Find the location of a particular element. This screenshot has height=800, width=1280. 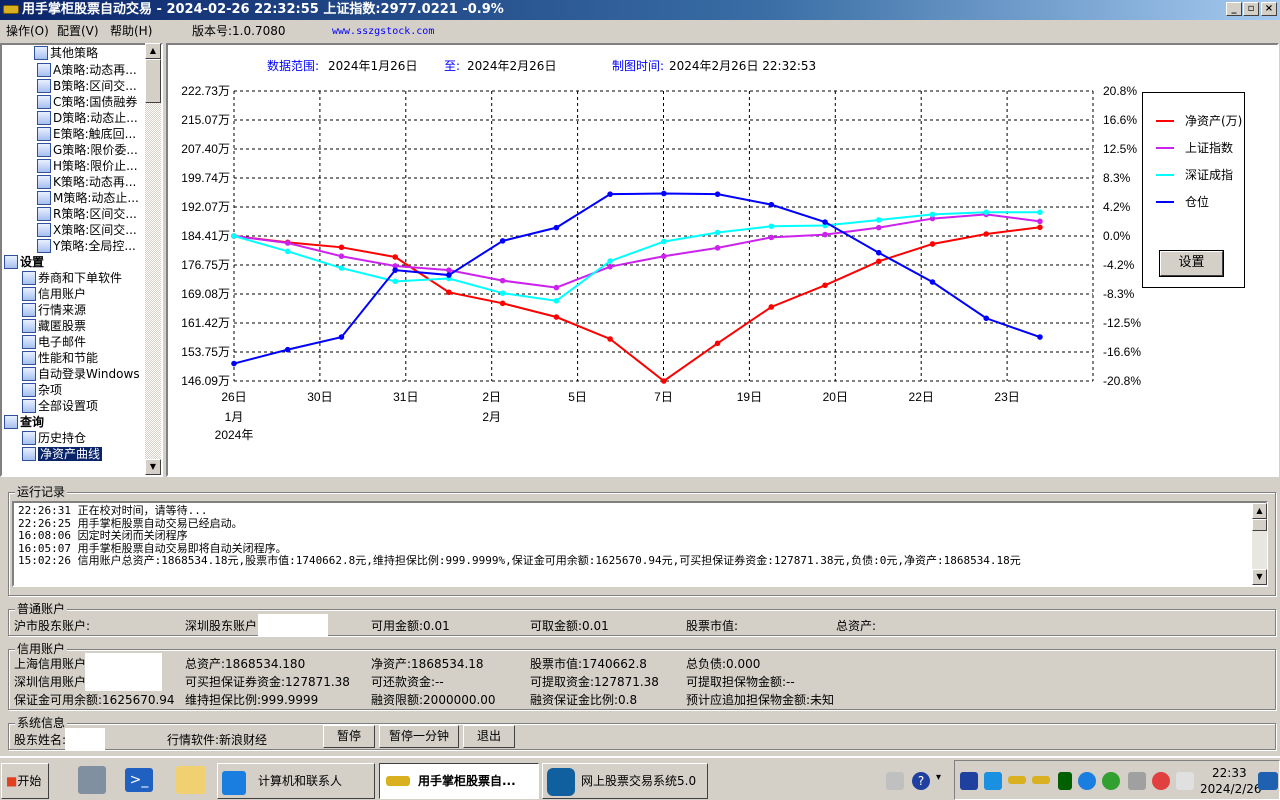

log-title: 运行记录 is located at coordinates (41, 492).